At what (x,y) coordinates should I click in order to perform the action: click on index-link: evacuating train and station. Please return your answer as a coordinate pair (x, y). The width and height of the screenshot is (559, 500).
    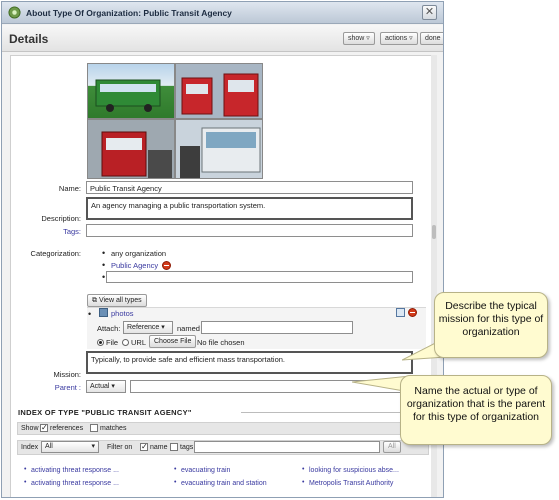
    Looking at the image, I should click on (220, 483).